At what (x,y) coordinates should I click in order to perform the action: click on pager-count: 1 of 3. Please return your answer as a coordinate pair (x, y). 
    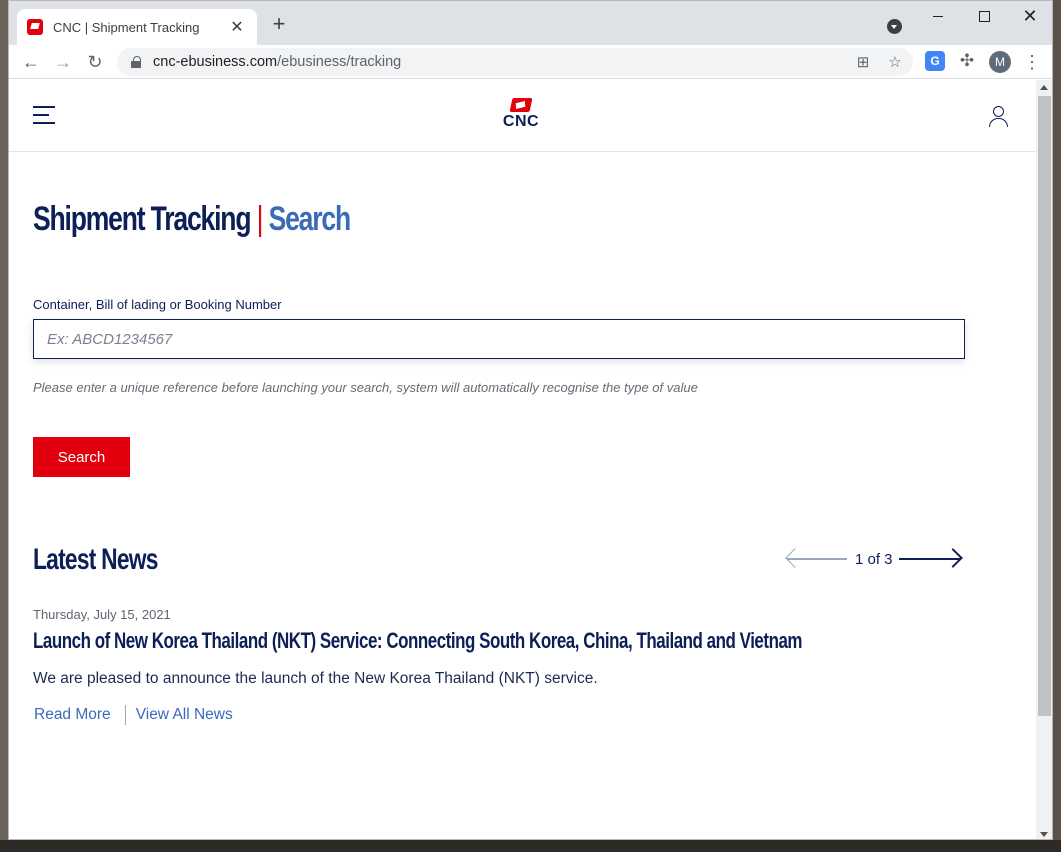
    Looking at the image, I should click on (874, 559).